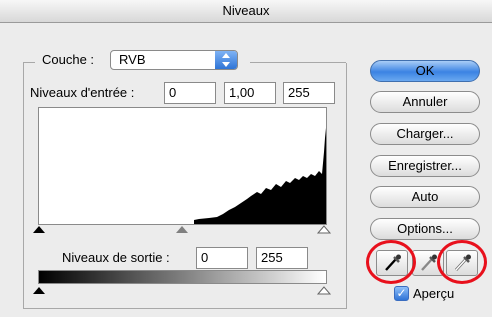  I want to click on title-bar: Niveaux, so click(246, 11).